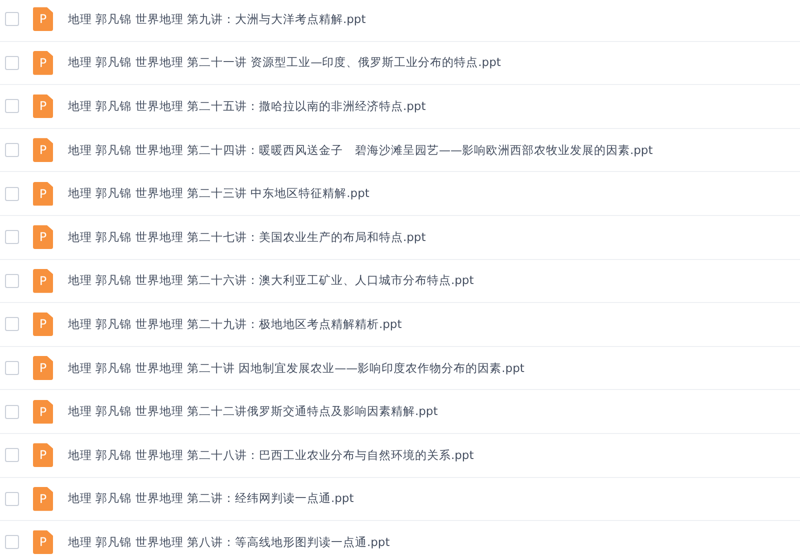 Image resolution: width=800 pixels, height=556 pixels. What do you see at coordinates (360, 150) in the screenshot?
I see `file-name: 地理 郭凡锦 世界地理 第二十四讲：暖暖西风送金子 碧海沙滩呈园艺——影响欧洲西部农牧业发展的因素.ppt` at bounding box center [360, 150].